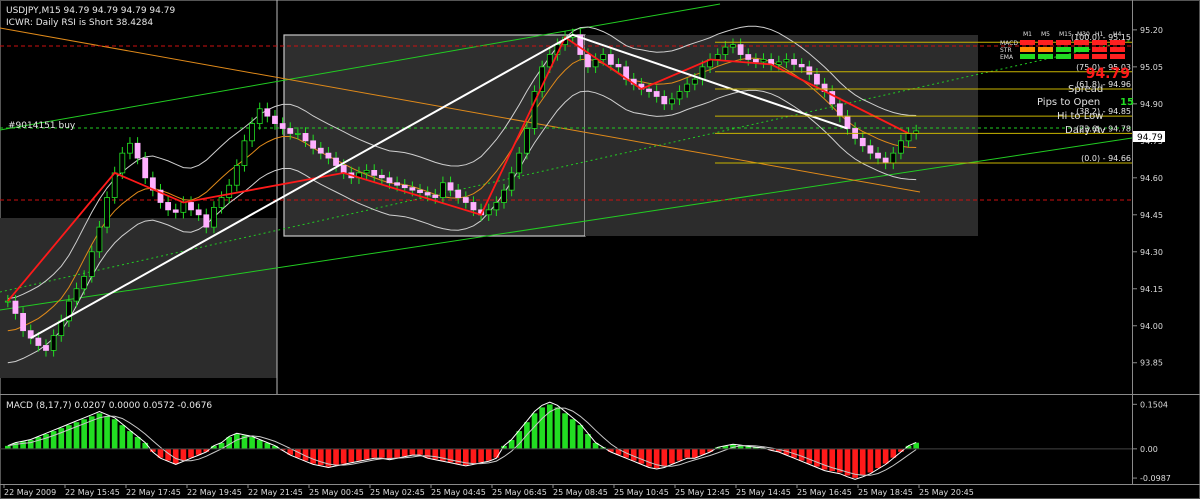  I want to click on signal-timeframe: M30, so click(1083, 34).